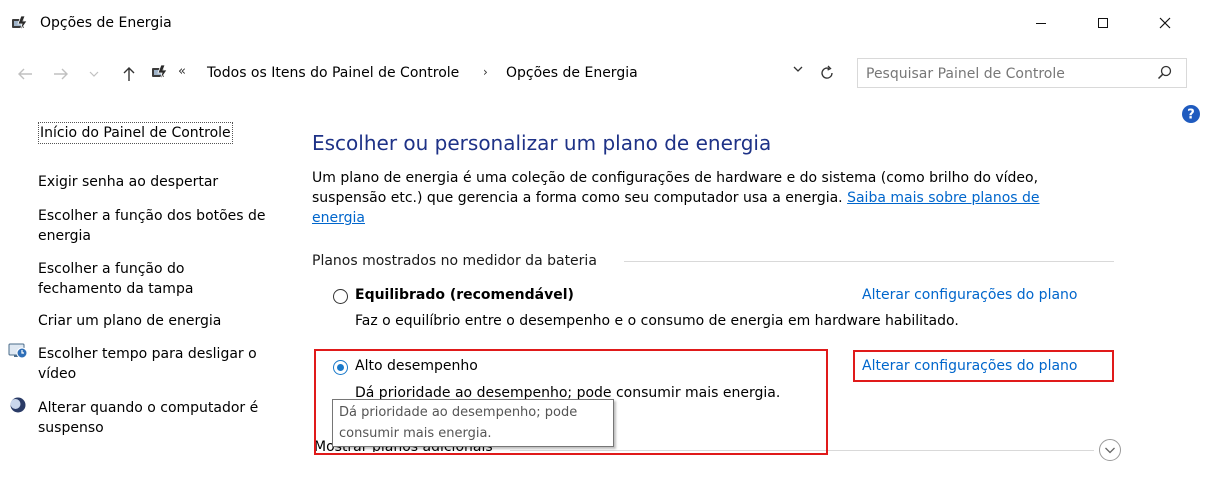  Describe the element at coordinates (454, 261) in the screenshot. I see `battery-plans-group-label: Planos mostrados no medidor da bateria` at that location.